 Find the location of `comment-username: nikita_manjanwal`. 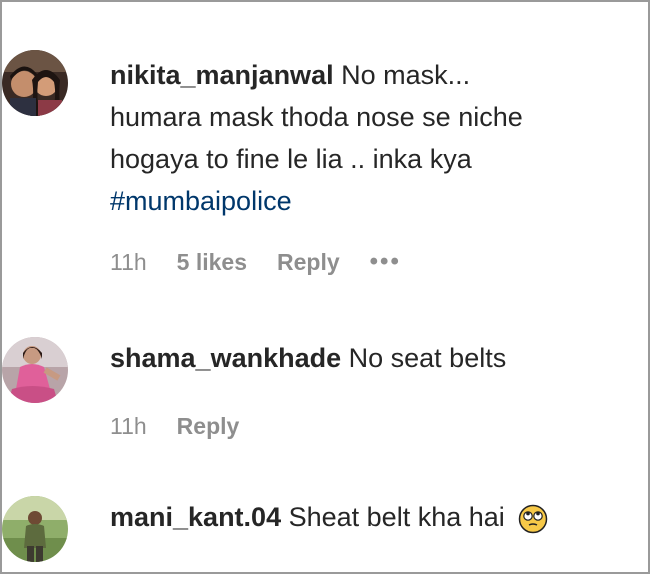

comment-username: nikita_manjanwal is located at coordinates (222, 75).